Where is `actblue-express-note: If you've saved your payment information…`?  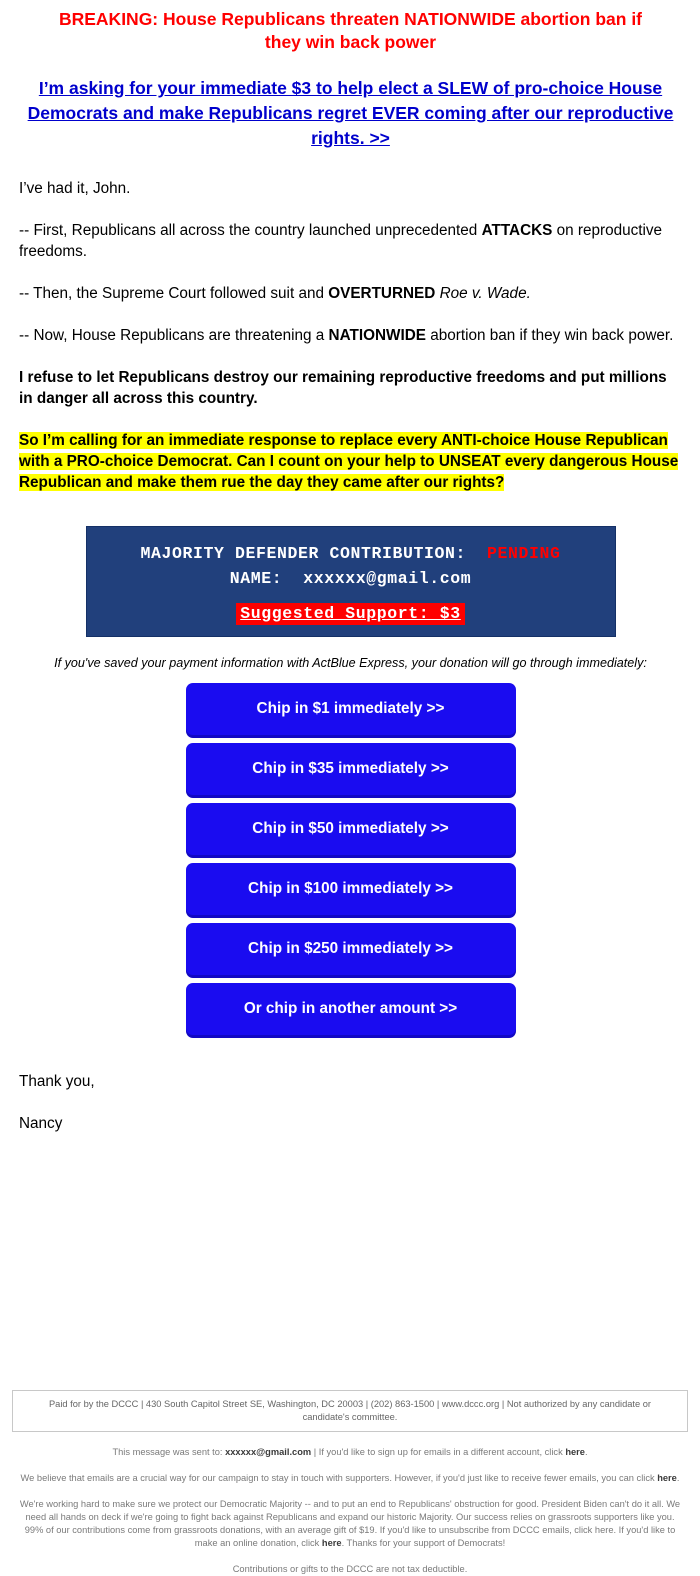
actblue-express-note: If you've saved your payment information… is located at coordinates (350, 663).